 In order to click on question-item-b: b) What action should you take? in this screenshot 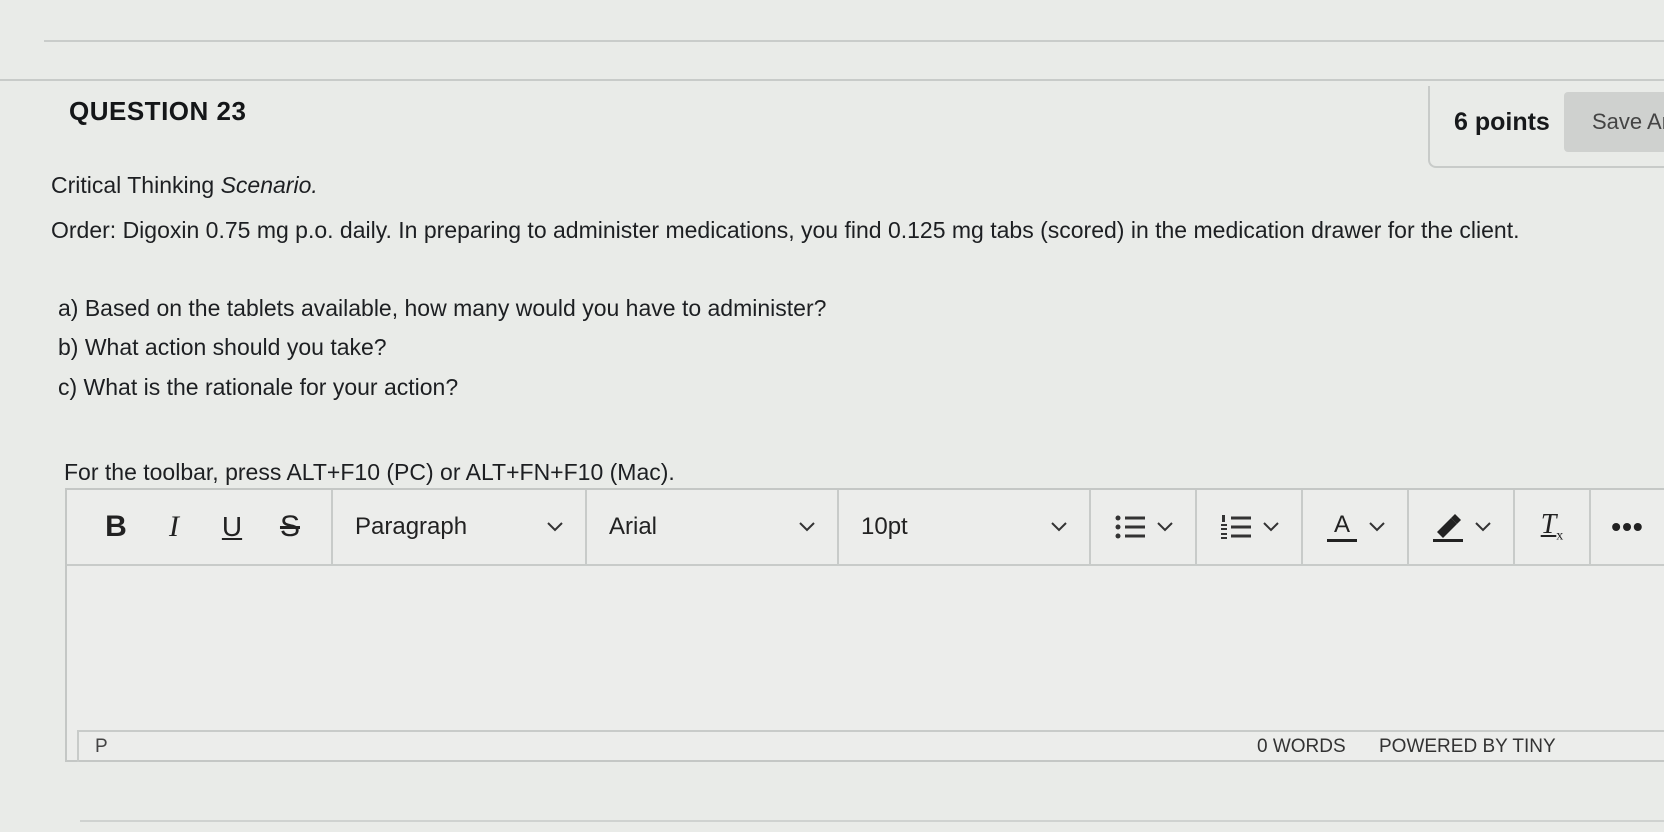, I will do `click(222, 347)`.